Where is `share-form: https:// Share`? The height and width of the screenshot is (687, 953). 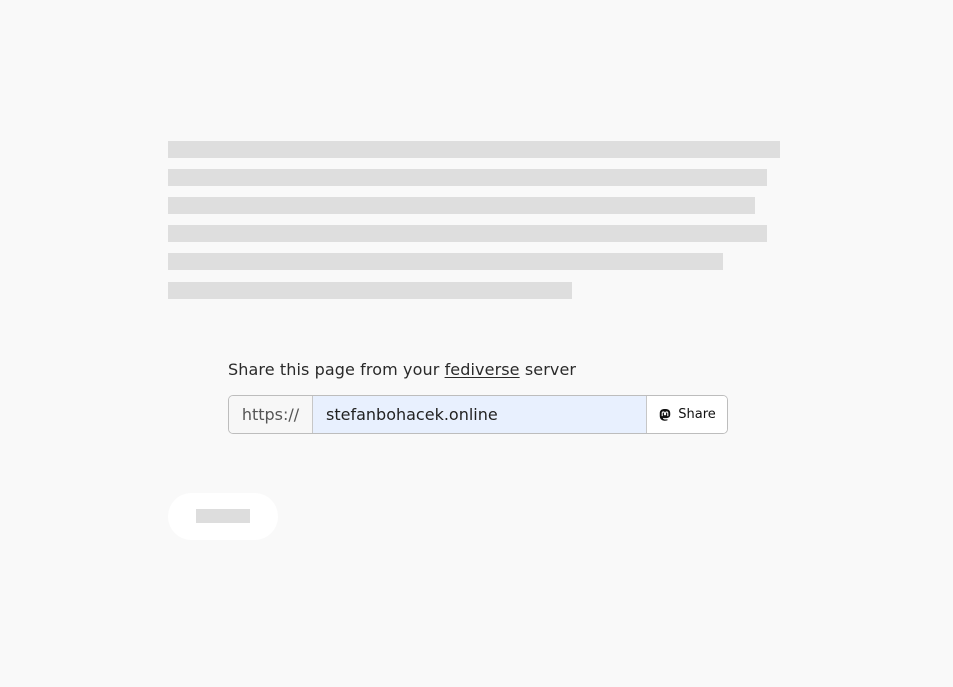
share-form: https:// Share is located at coordinates (478, 414).